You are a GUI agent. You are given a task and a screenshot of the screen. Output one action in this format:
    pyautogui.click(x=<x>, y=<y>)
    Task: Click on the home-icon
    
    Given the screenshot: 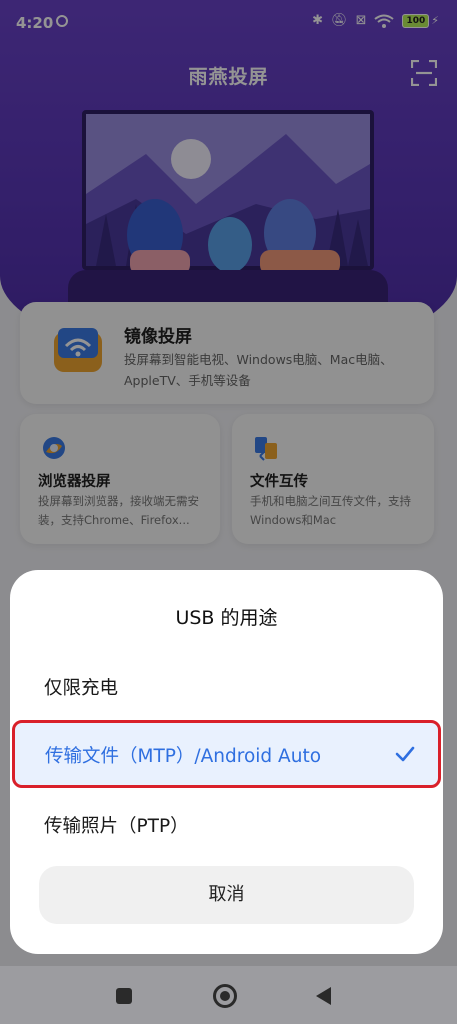 What is the action you would take?
    pyautogui.click(x=225, y=996)
    